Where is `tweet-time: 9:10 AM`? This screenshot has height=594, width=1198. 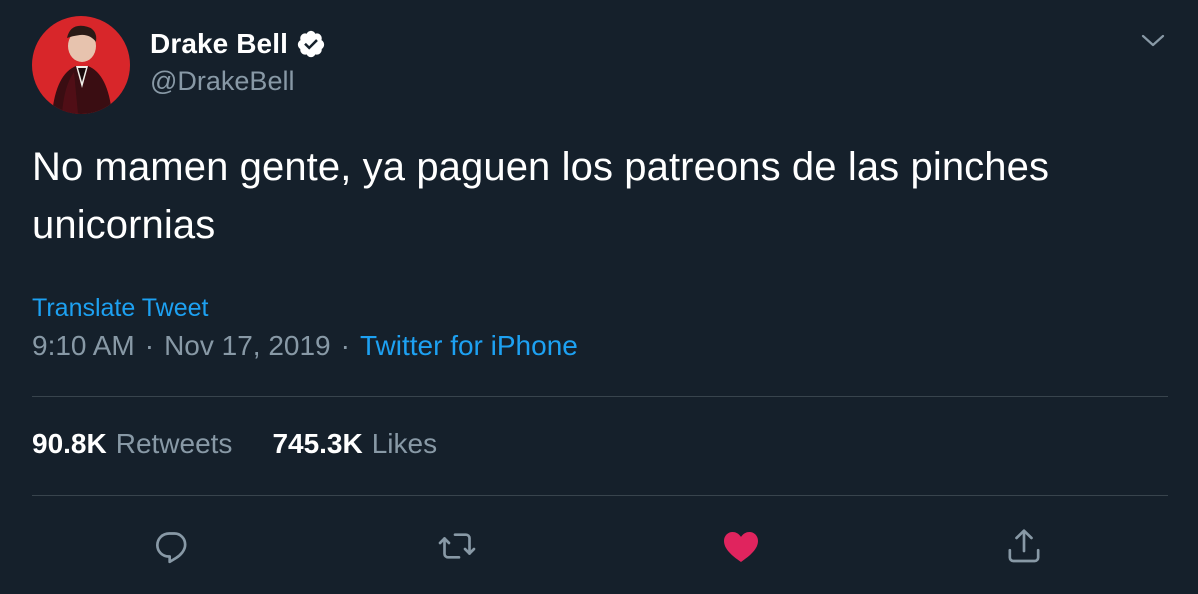
tweet-time: 9:10 AM is located at coordinates (83, 346).